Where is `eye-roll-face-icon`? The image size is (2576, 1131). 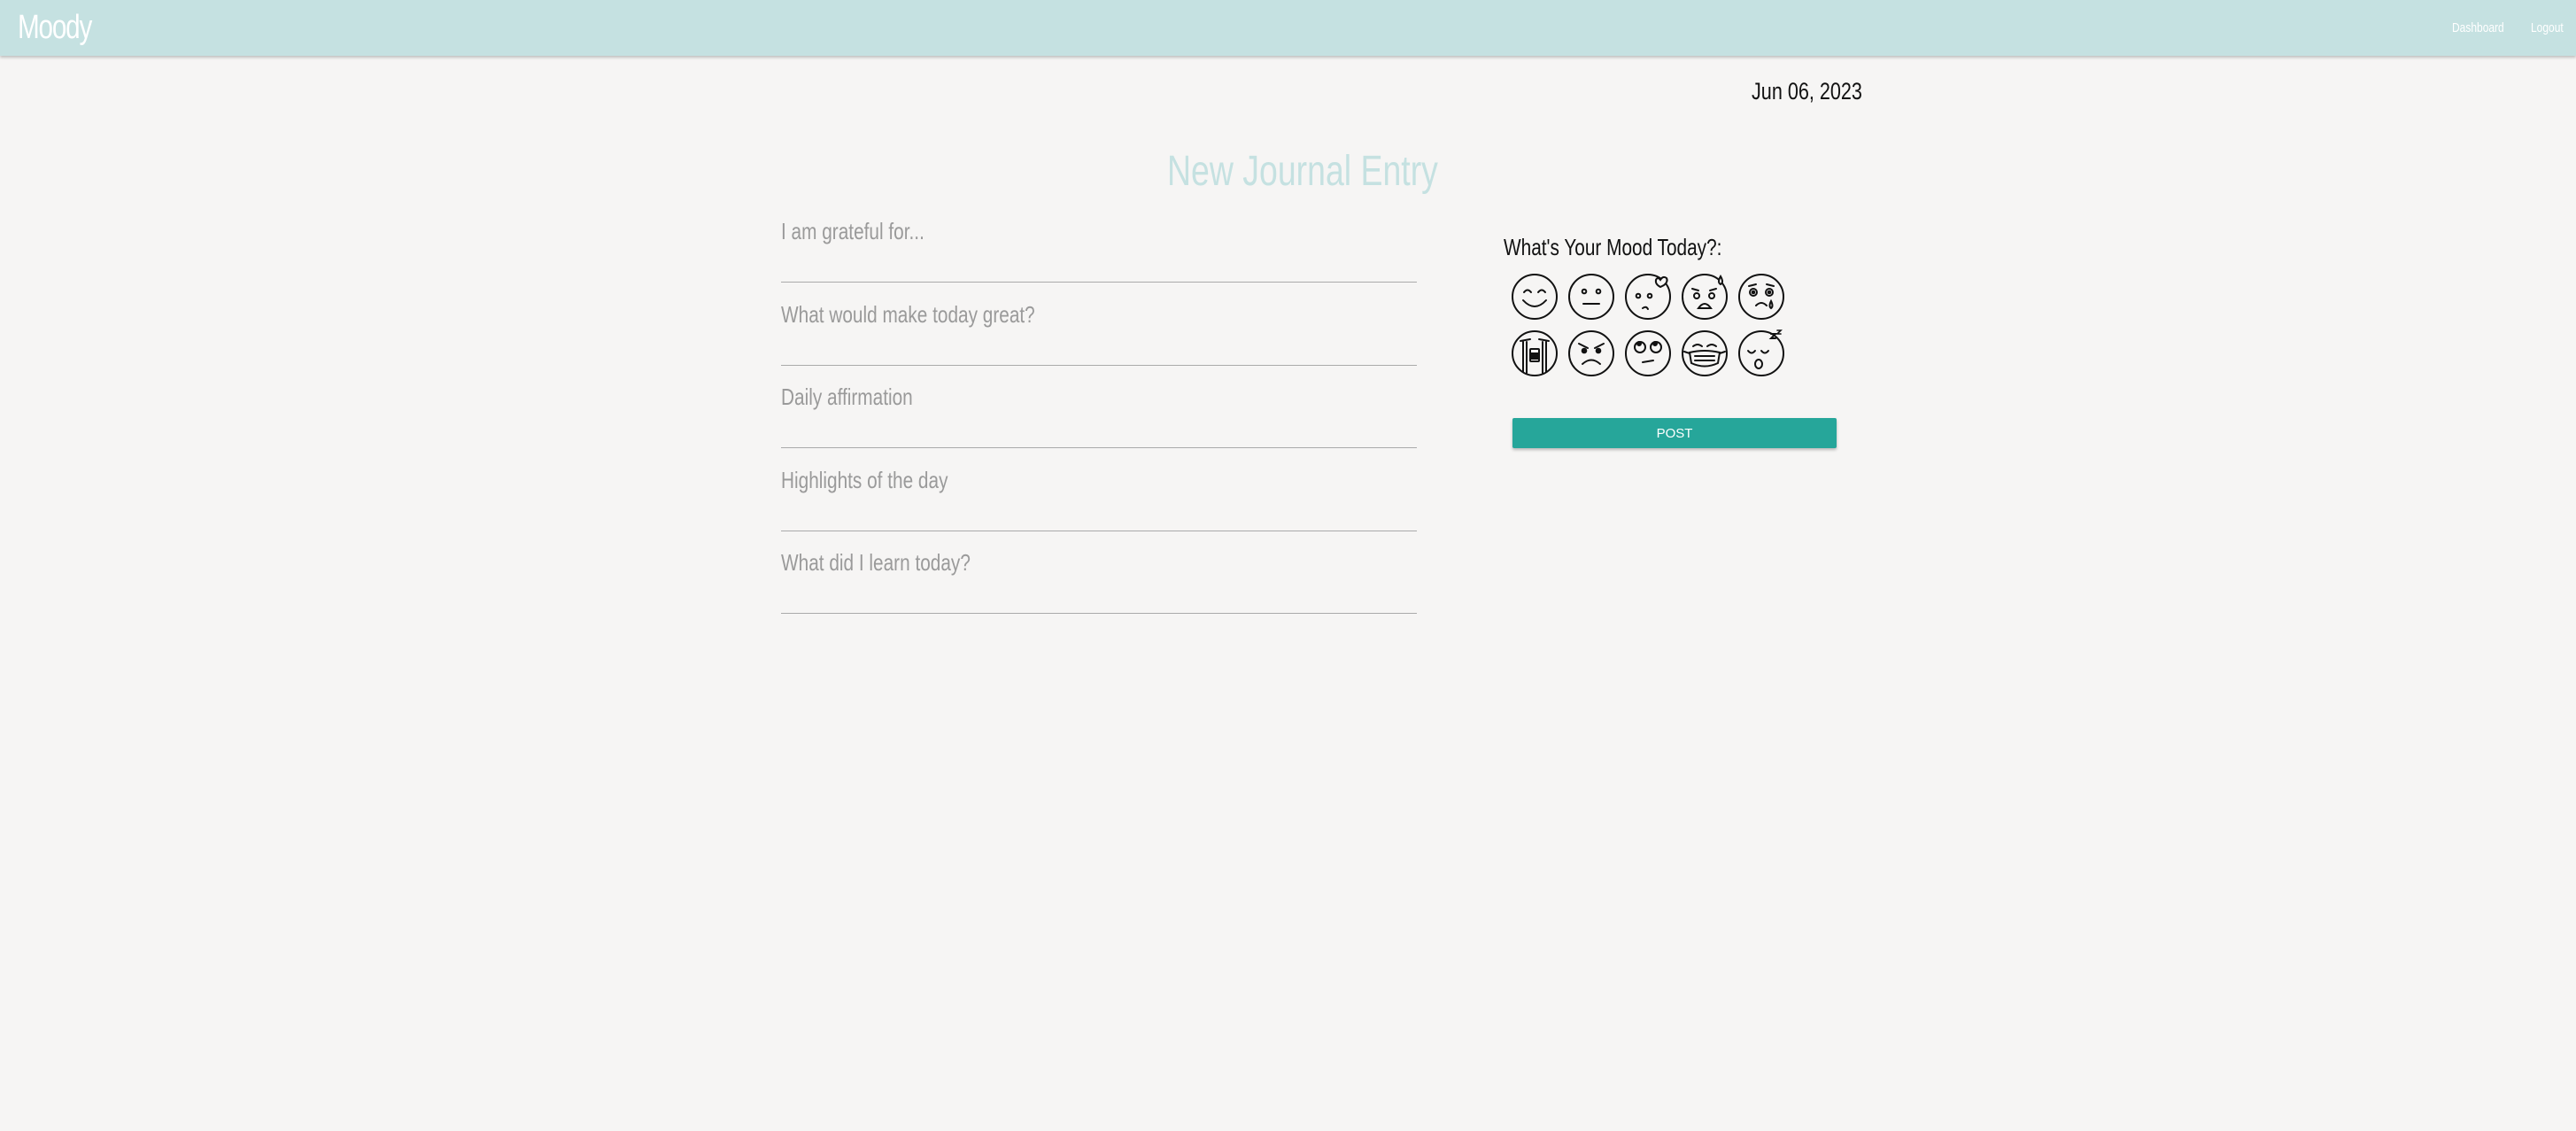 eye-roll-face-icon is located at coordinates (1648, 353).